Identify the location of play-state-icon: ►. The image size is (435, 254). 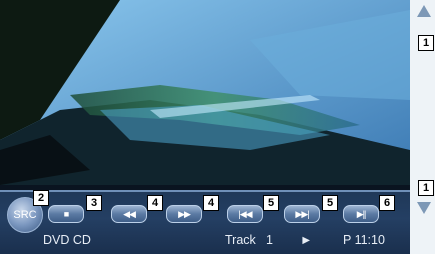
(306, 240).